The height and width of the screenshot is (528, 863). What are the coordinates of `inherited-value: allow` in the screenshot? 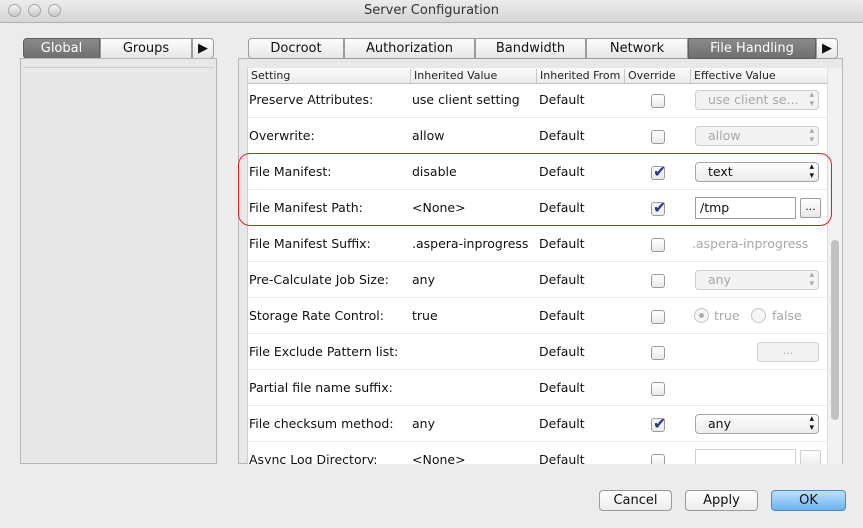 It's located at (428, 135).